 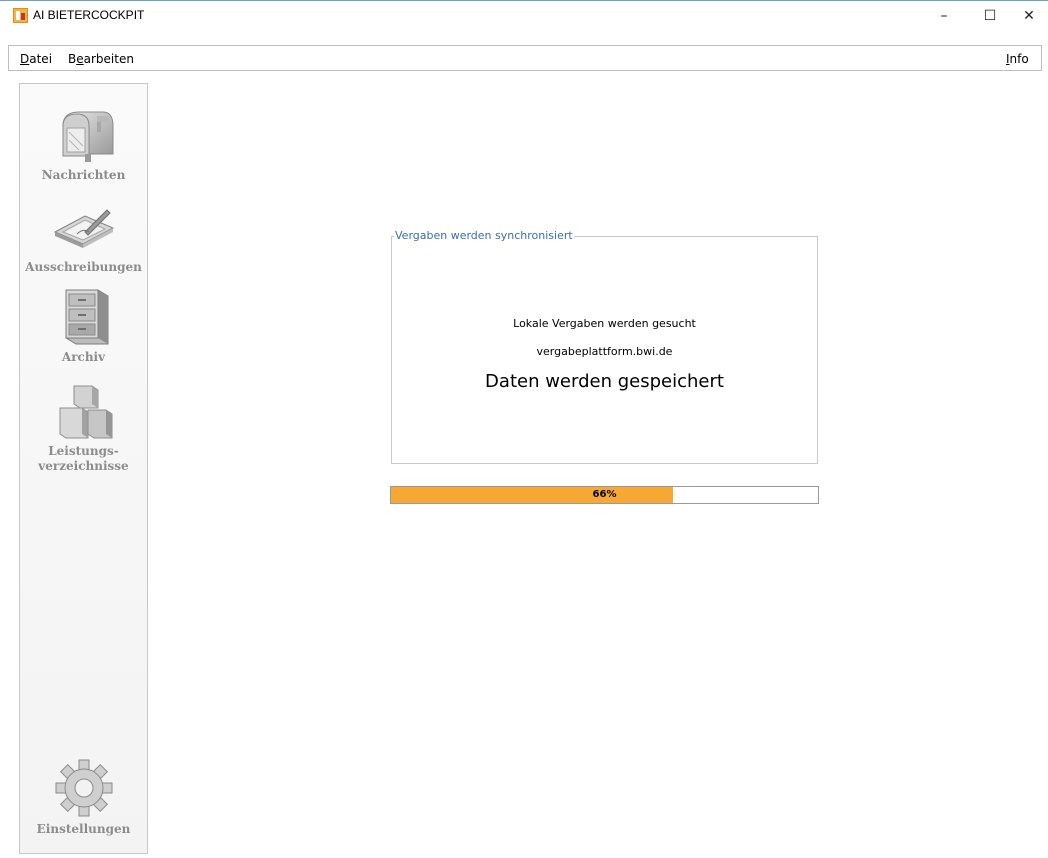 I want to click on menu-datei-label: atei, so click(x=41, y=59).